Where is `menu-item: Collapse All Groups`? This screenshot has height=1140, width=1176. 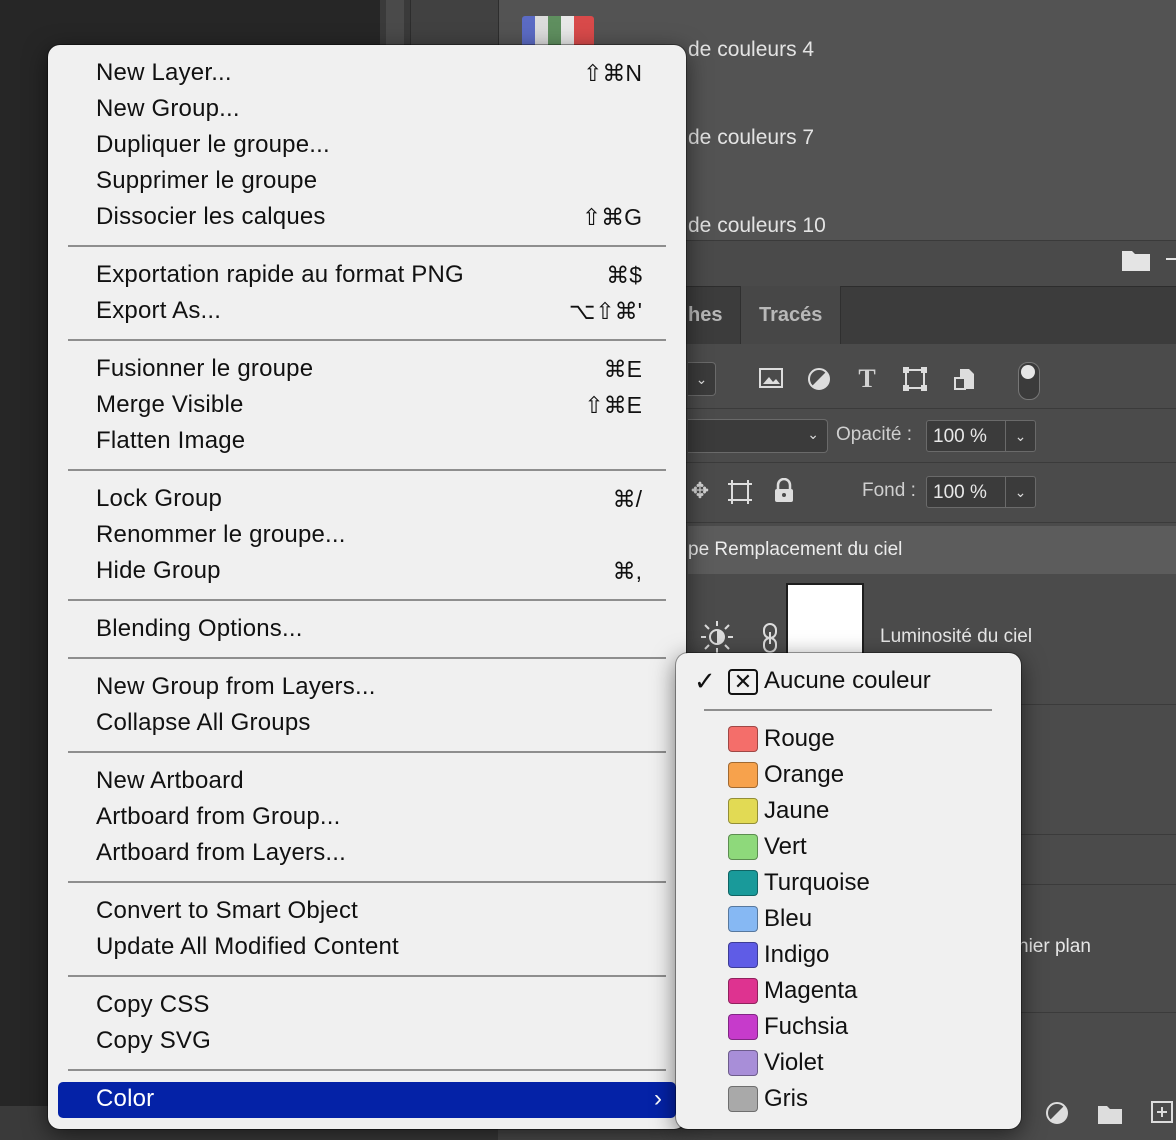 menu-item: Collapse All Groups is located at coordinates (203, 723).